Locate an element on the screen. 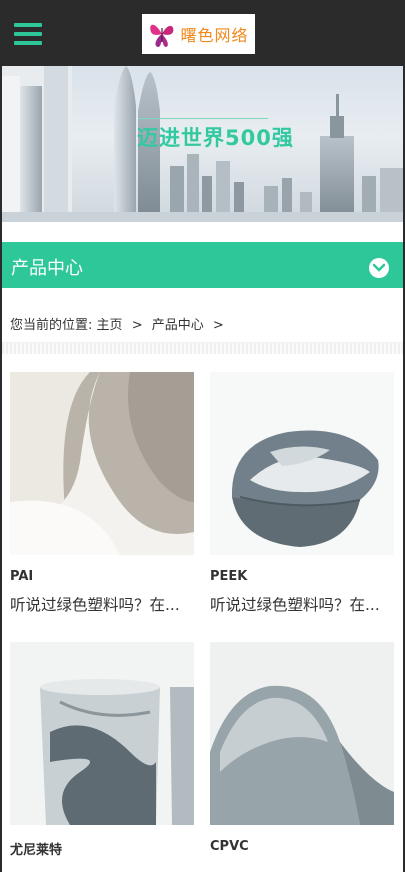  product-name: PAI is located at coordinates (102, 576).